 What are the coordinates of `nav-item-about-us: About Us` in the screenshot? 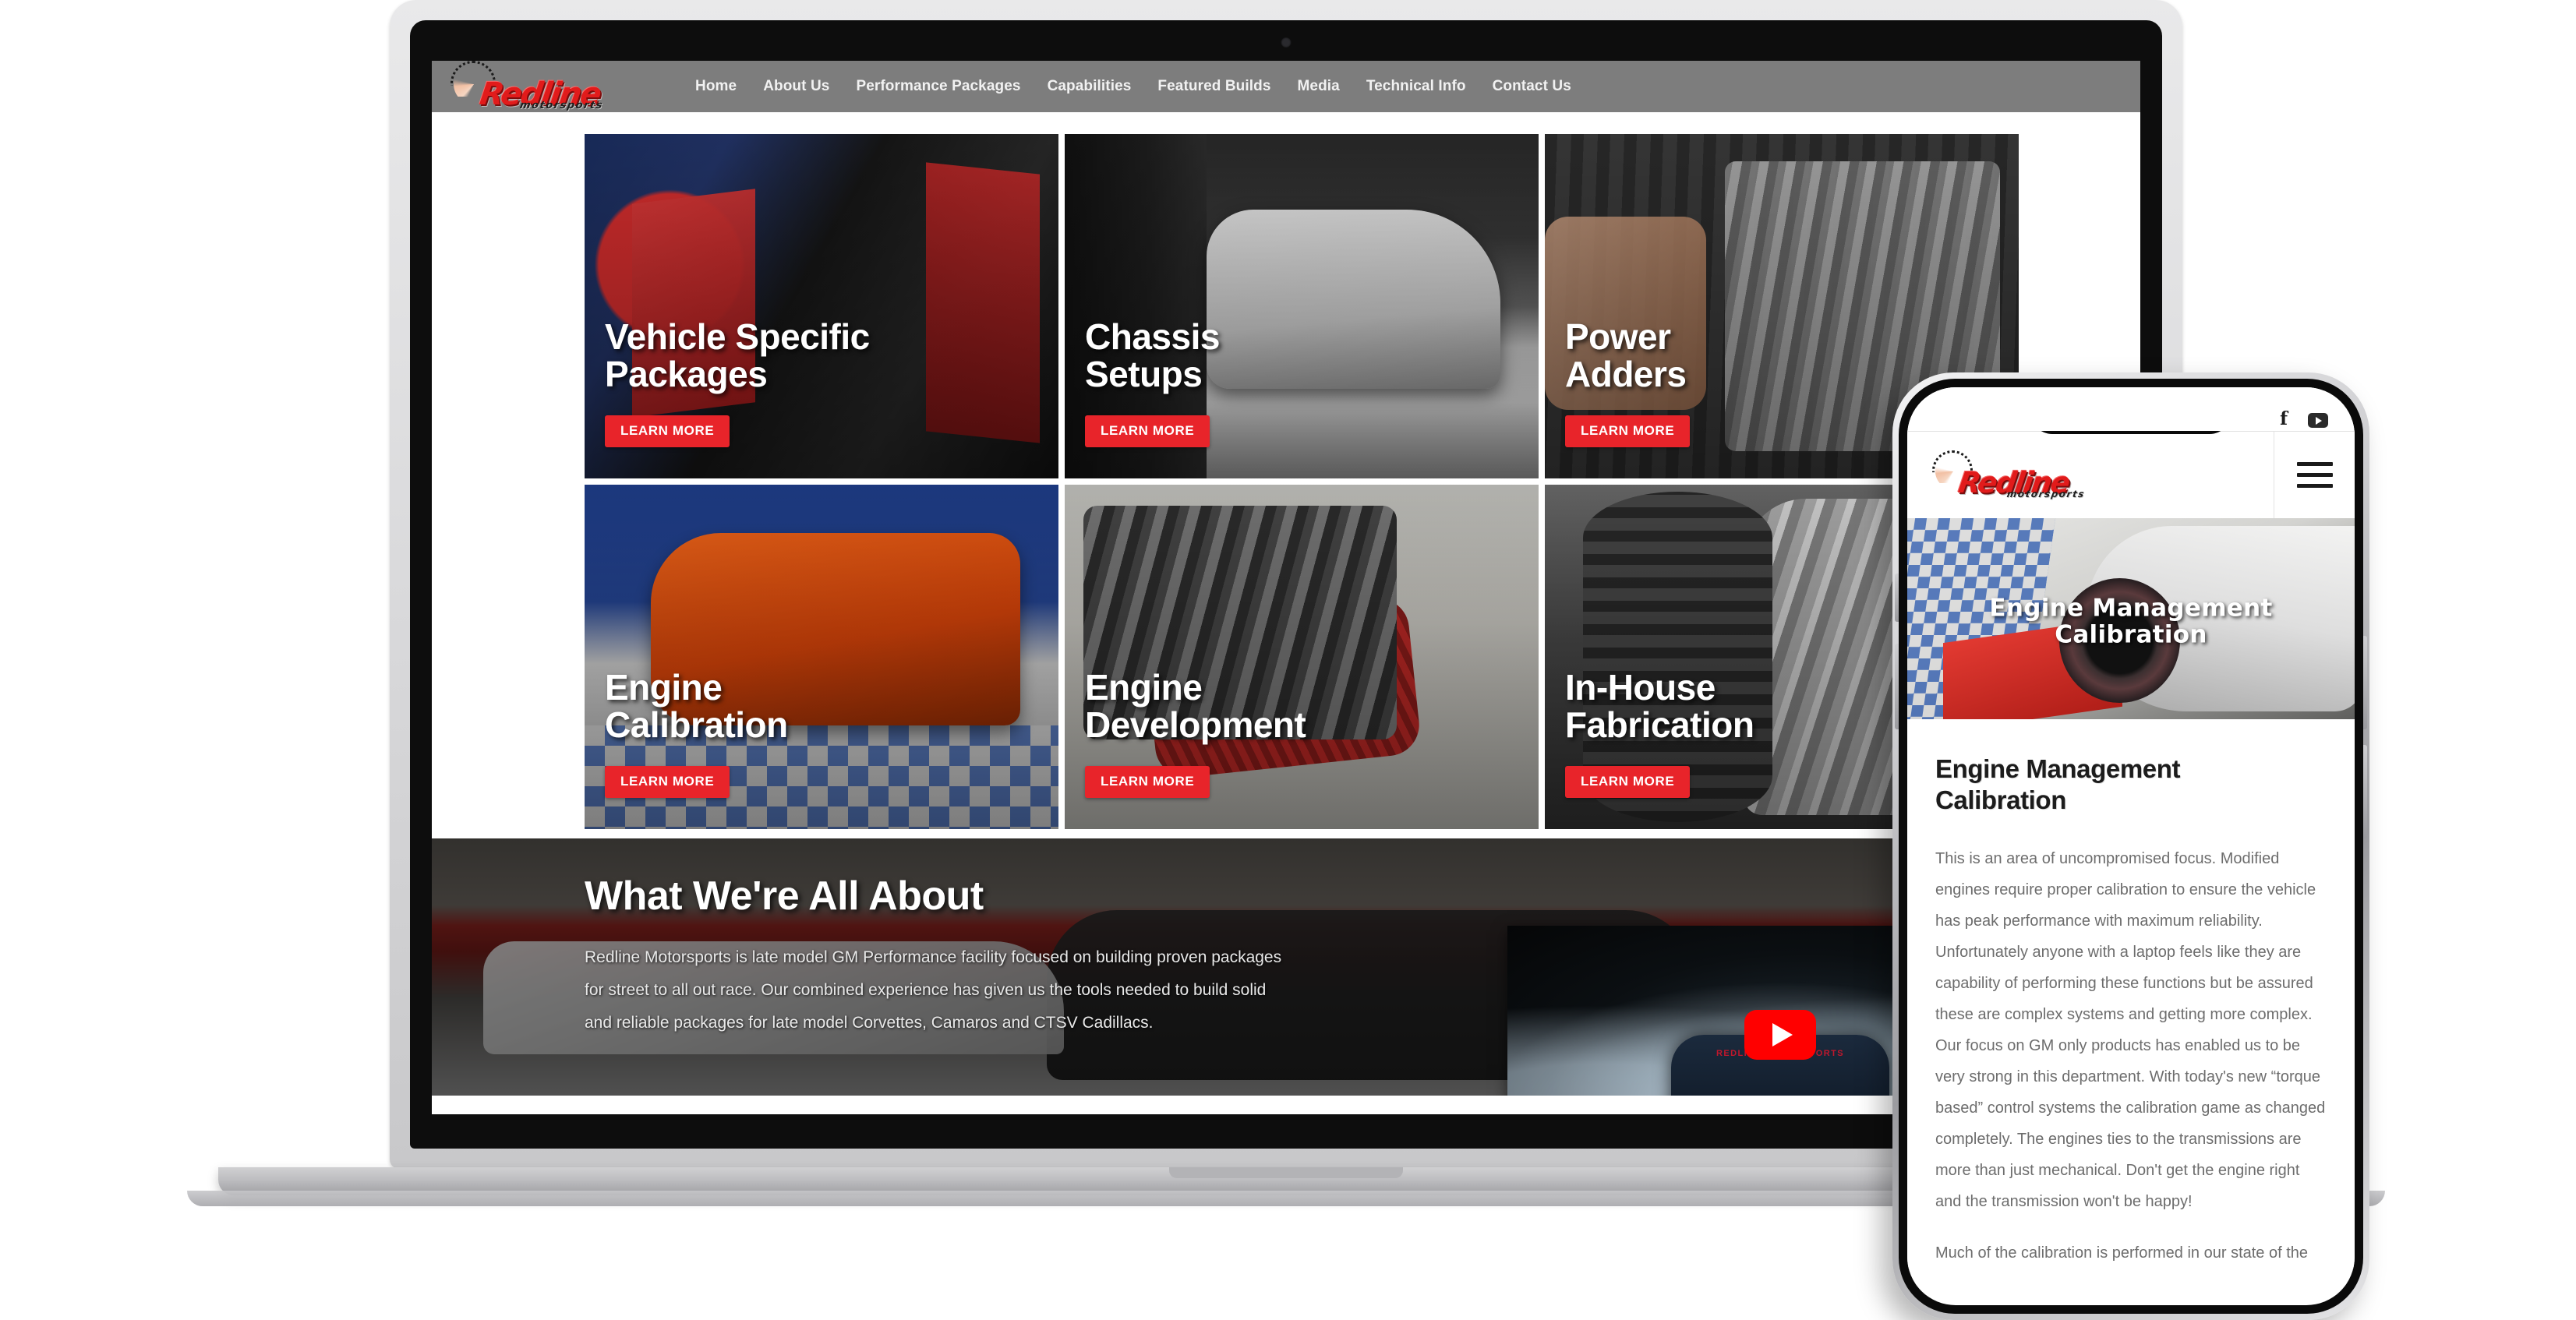 It's located at (796, 87).